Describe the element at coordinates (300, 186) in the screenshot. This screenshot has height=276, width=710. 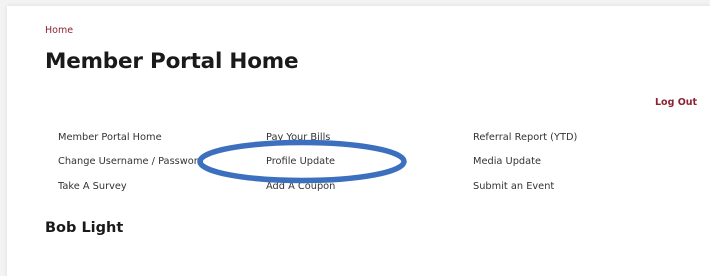
I see `nav-link-add-a-coupon: Add A Coupon` at that location.